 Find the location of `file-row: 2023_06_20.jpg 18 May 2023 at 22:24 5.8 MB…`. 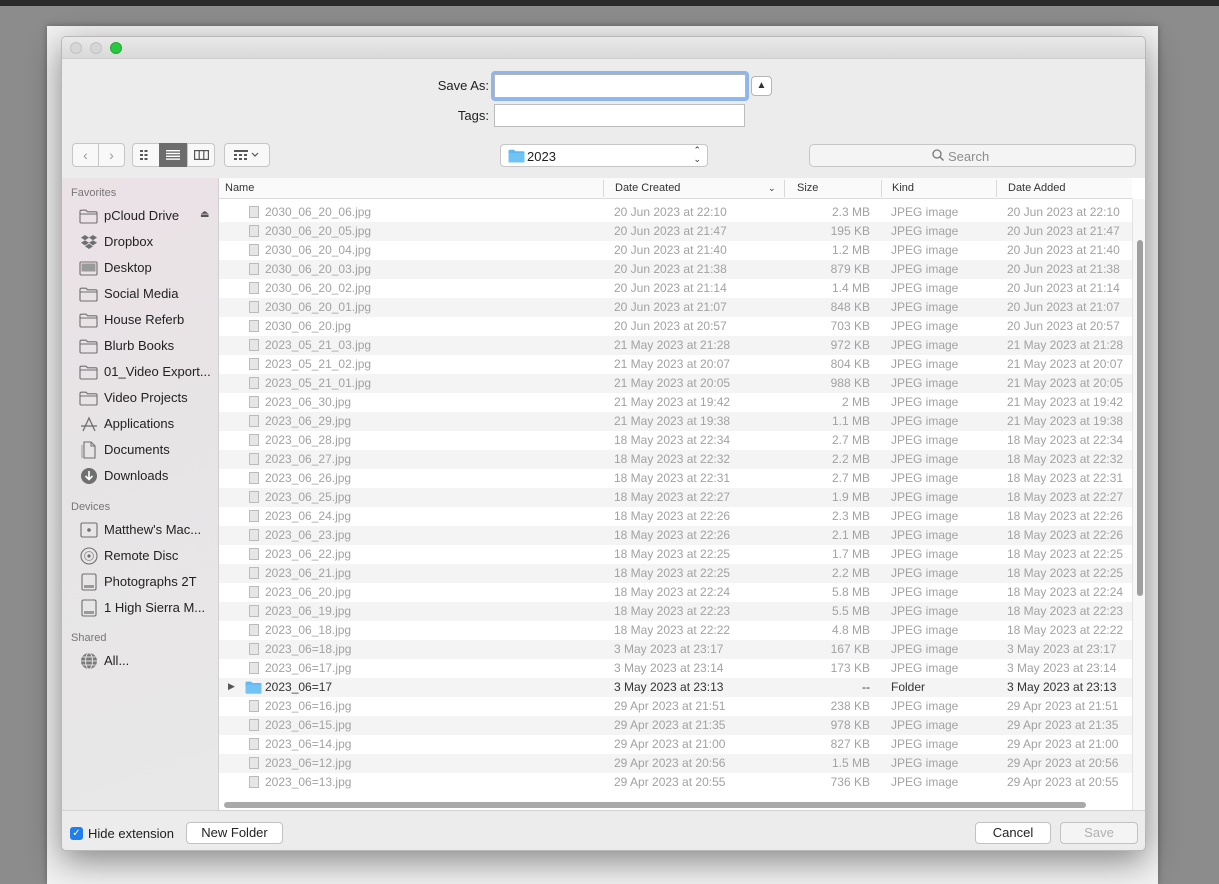

file-row: 2023_06_20.jpg 18 May 2023 at 22:24 5.8 MB… is located at coordinates (675, 592).